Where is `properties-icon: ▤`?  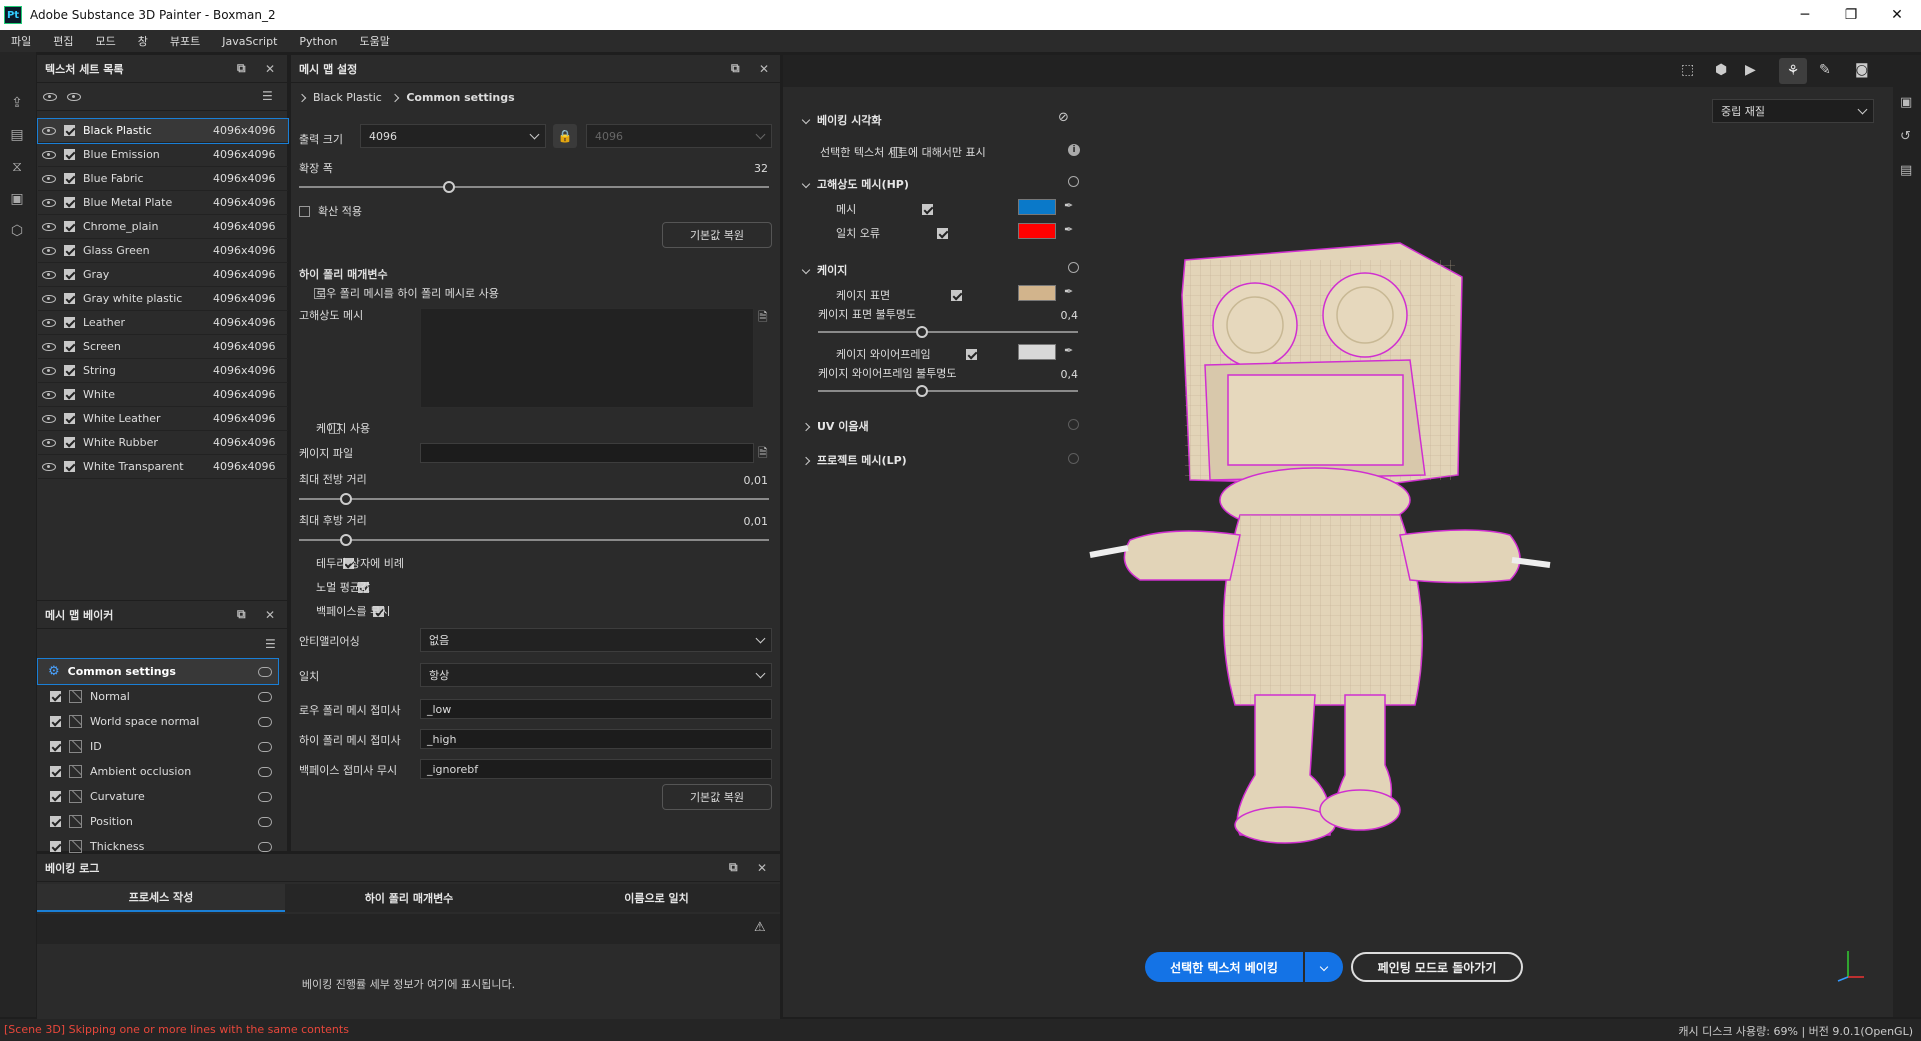
properties-icon: ▤ is located at coordinates (1906, 170).